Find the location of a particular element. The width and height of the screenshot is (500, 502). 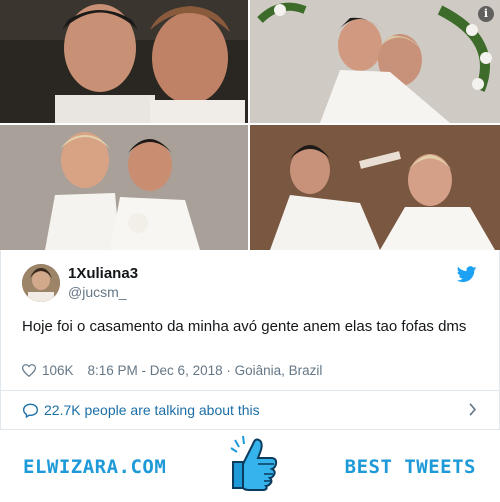

author-name: 1Xuliana3 is located at coordinates (103, 273).